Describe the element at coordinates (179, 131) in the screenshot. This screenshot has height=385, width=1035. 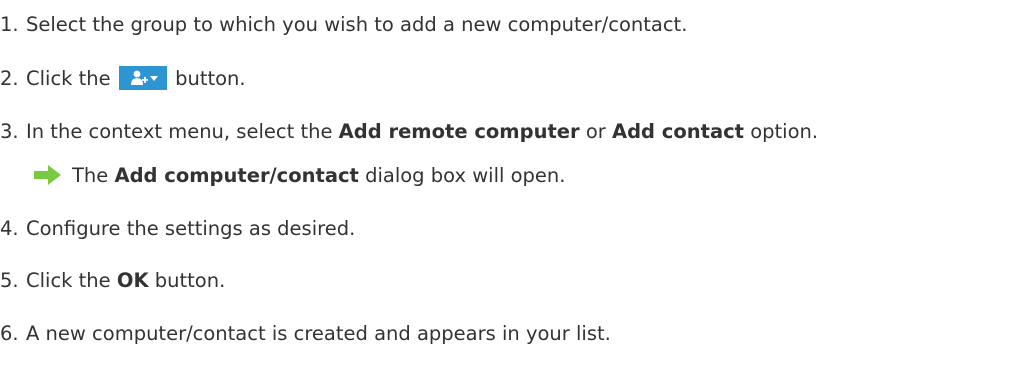
I see `step-text-before: In the context menu, select the` at that location.